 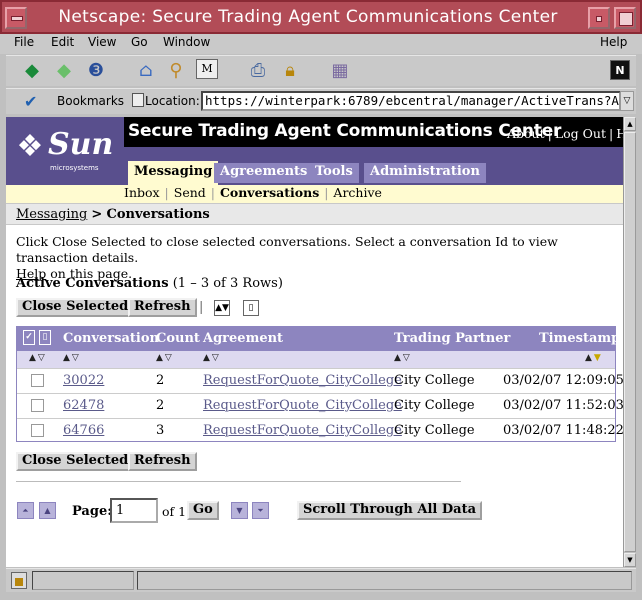 What do you see at coordinates (258, 71) in the screenshot?
I see `print-icon: ⎙` at bounding box center [258, 71].